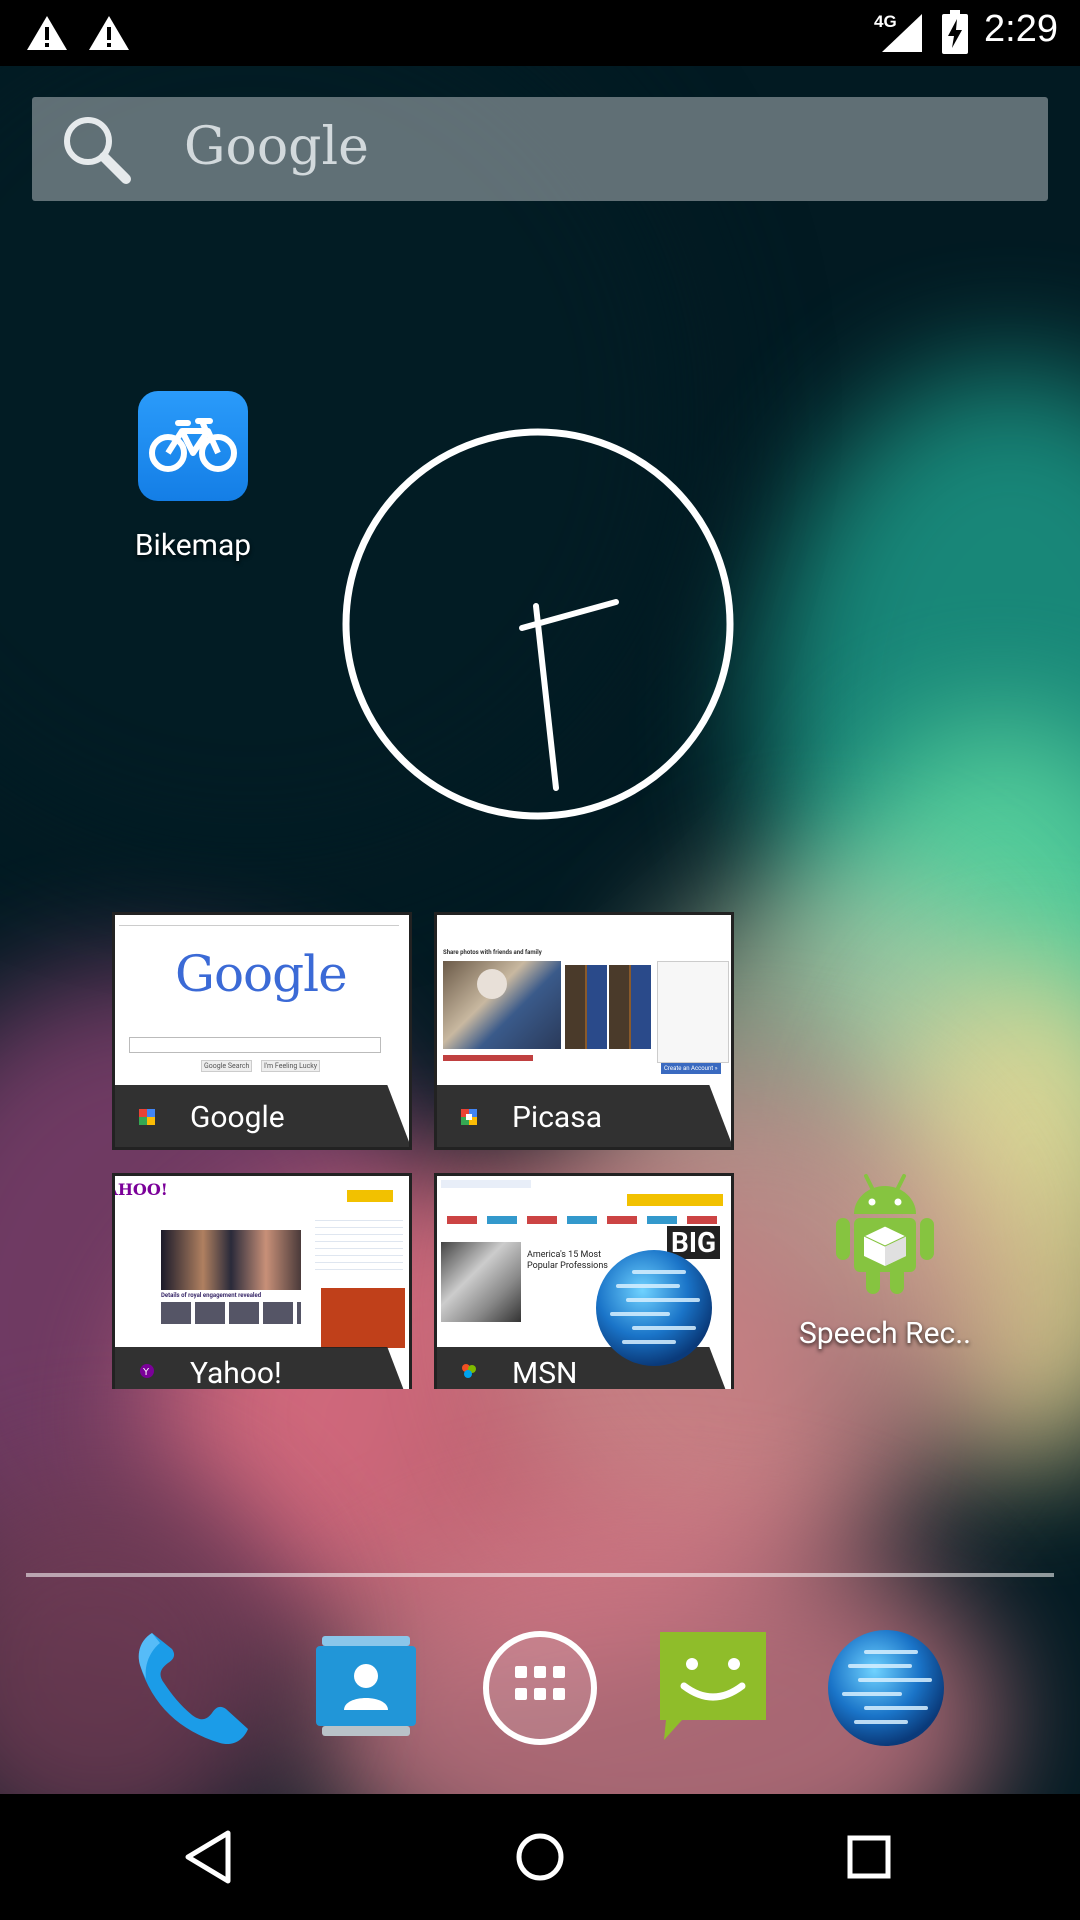 Image resolution: width=1080 pixels, height=1920 pixels. What do you see at coordinates (546, 697) in the screenshot?
I see `minute-hand` at bounding box center [546, 697].